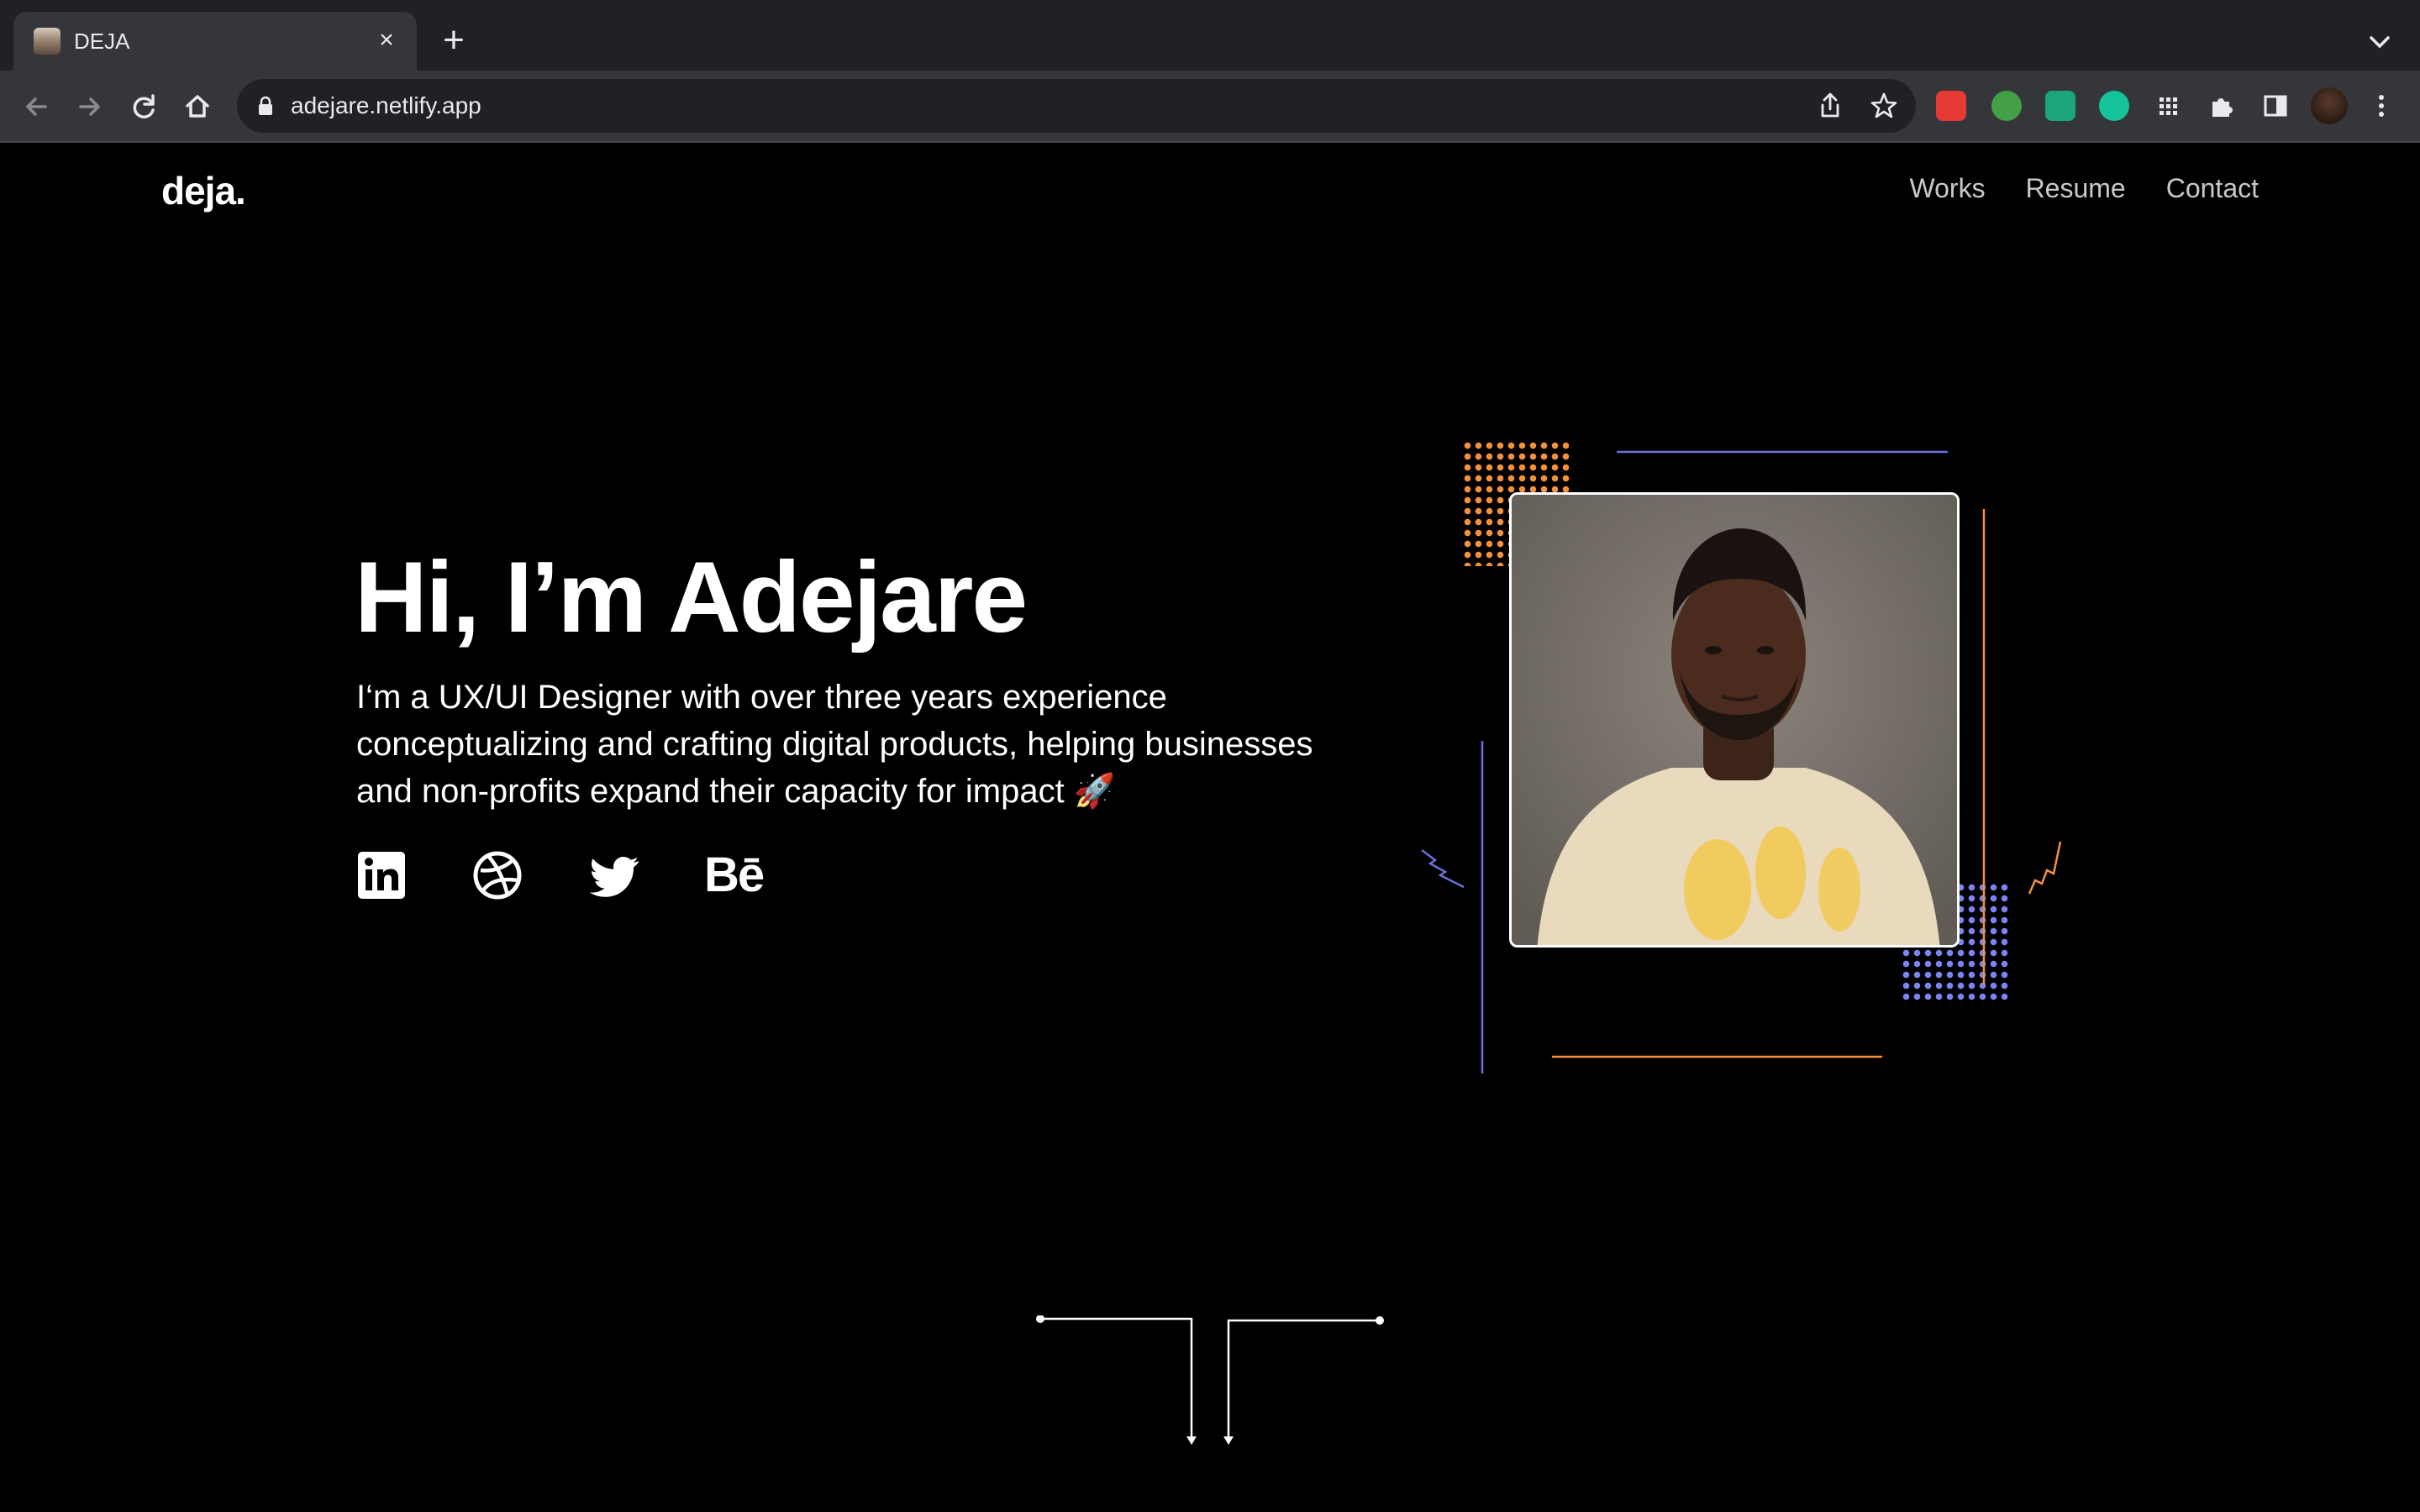 The height and width of the screenshot is (1512, 2420). I want to click on tab-title: DEJA, so click(102, 41).